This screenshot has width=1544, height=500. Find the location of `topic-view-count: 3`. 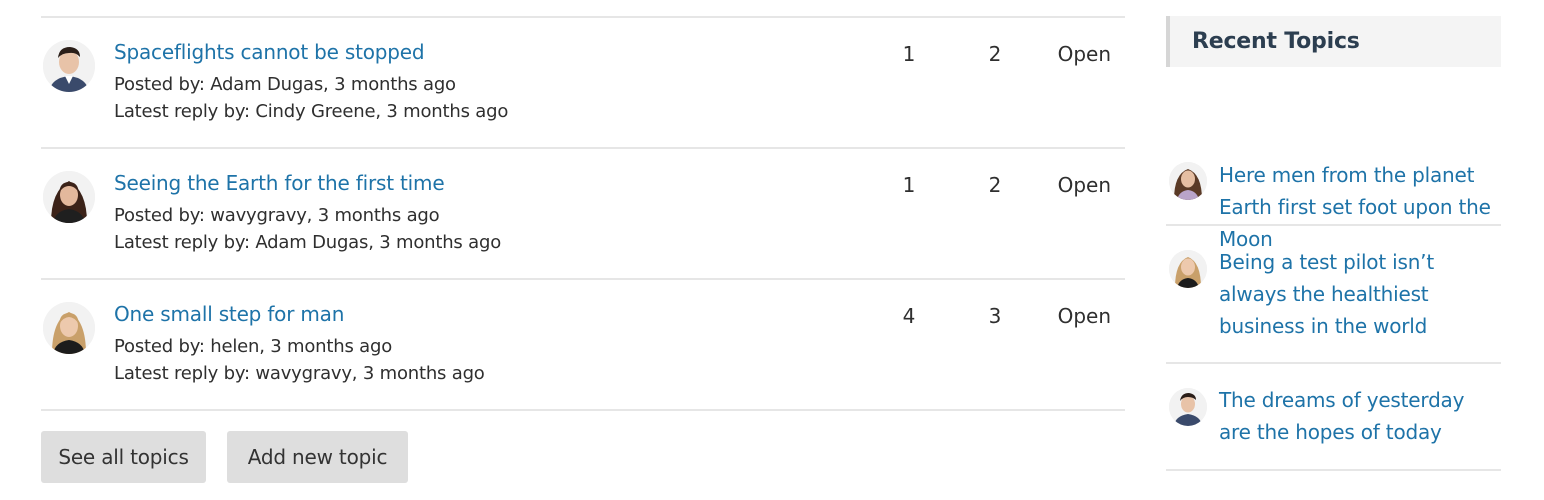

topic-view-count: 3 is located at coordinates (995, 316).